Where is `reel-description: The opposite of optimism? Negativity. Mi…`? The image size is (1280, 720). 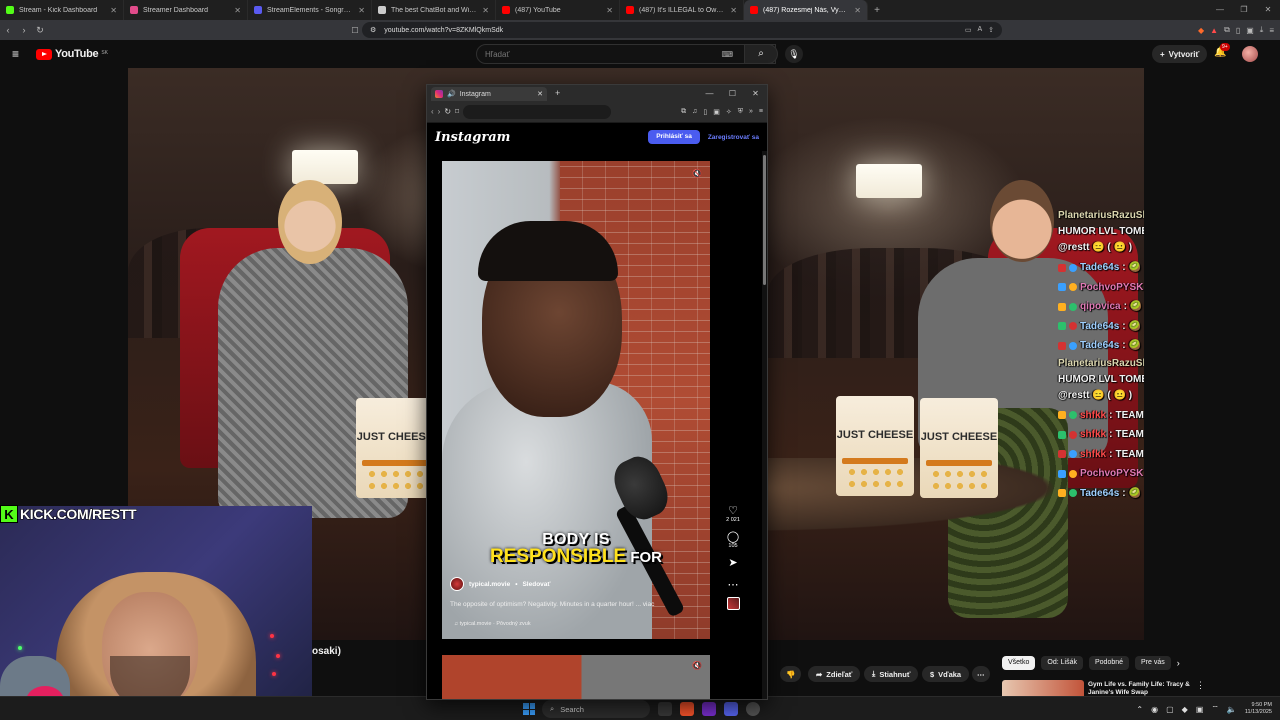 reel-description: The opposite of optimism? Negativity. Mi… is located at coordinates (575, 604).